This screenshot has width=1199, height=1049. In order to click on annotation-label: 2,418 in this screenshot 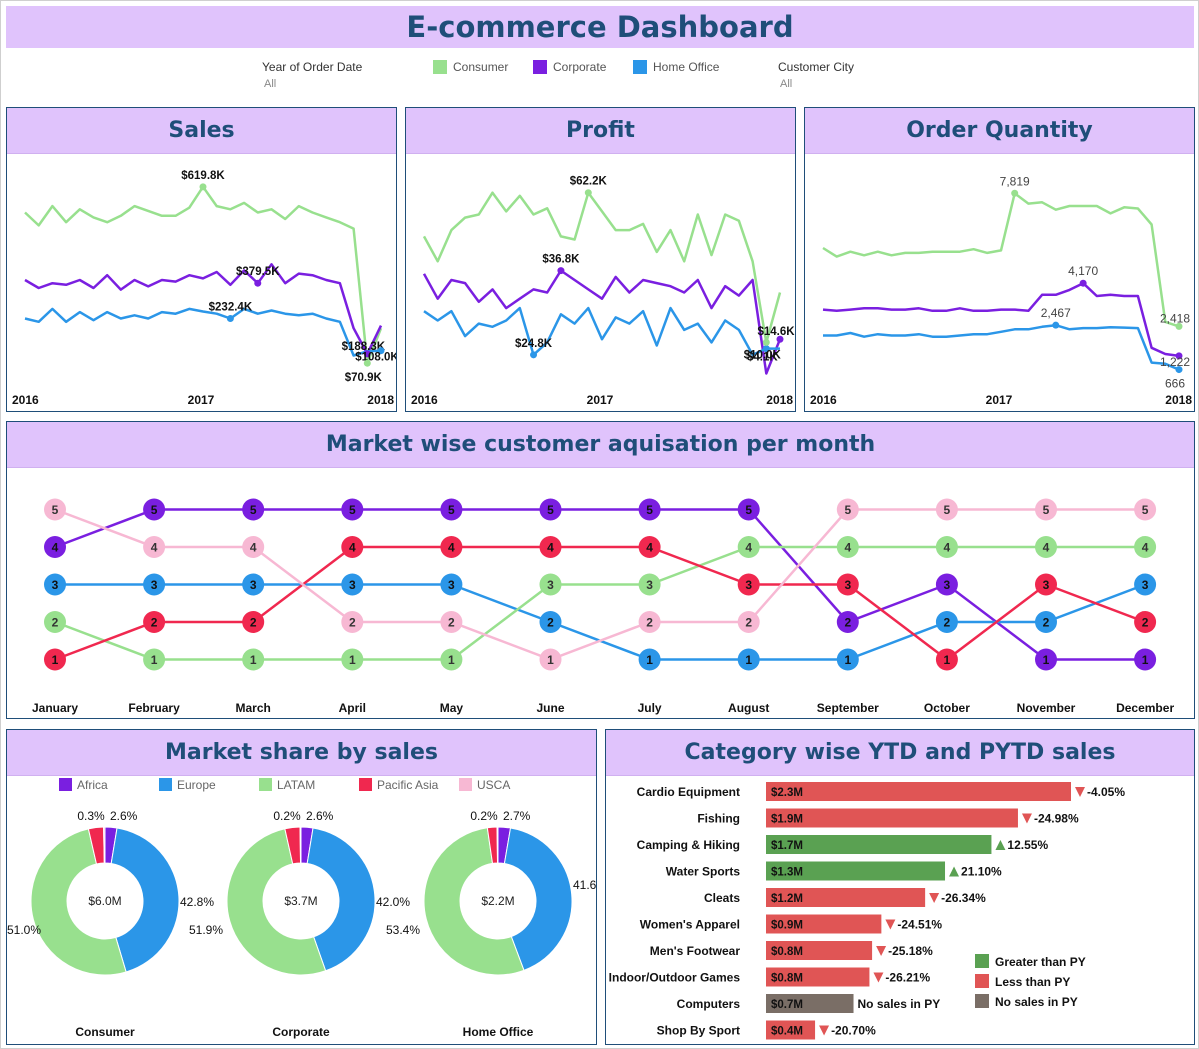, I will do `click(1175, 318)`.